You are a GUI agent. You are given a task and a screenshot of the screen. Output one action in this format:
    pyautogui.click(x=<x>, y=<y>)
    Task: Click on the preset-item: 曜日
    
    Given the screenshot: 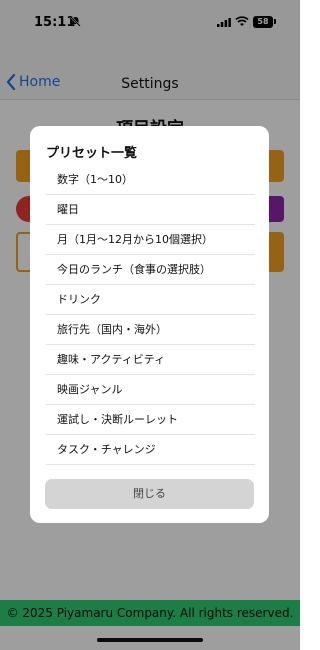 What is the action you would take?
    pyautogui.click(x=150, y=210)
    